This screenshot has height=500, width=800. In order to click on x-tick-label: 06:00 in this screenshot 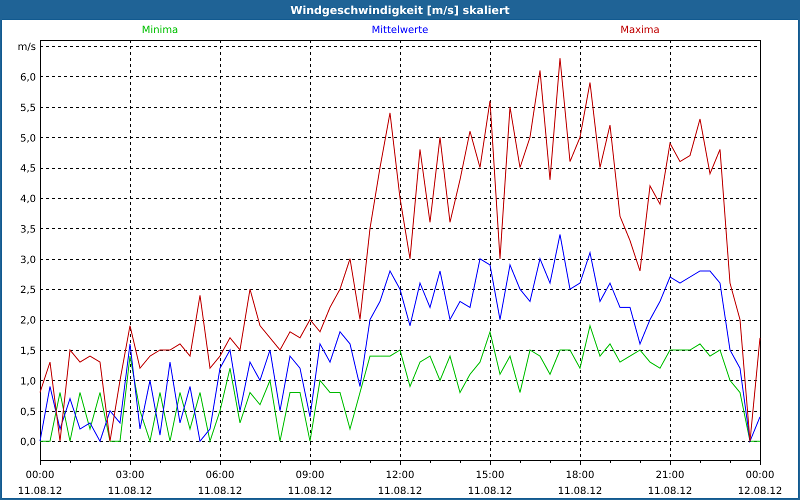, I will do `click(220, 475)`.